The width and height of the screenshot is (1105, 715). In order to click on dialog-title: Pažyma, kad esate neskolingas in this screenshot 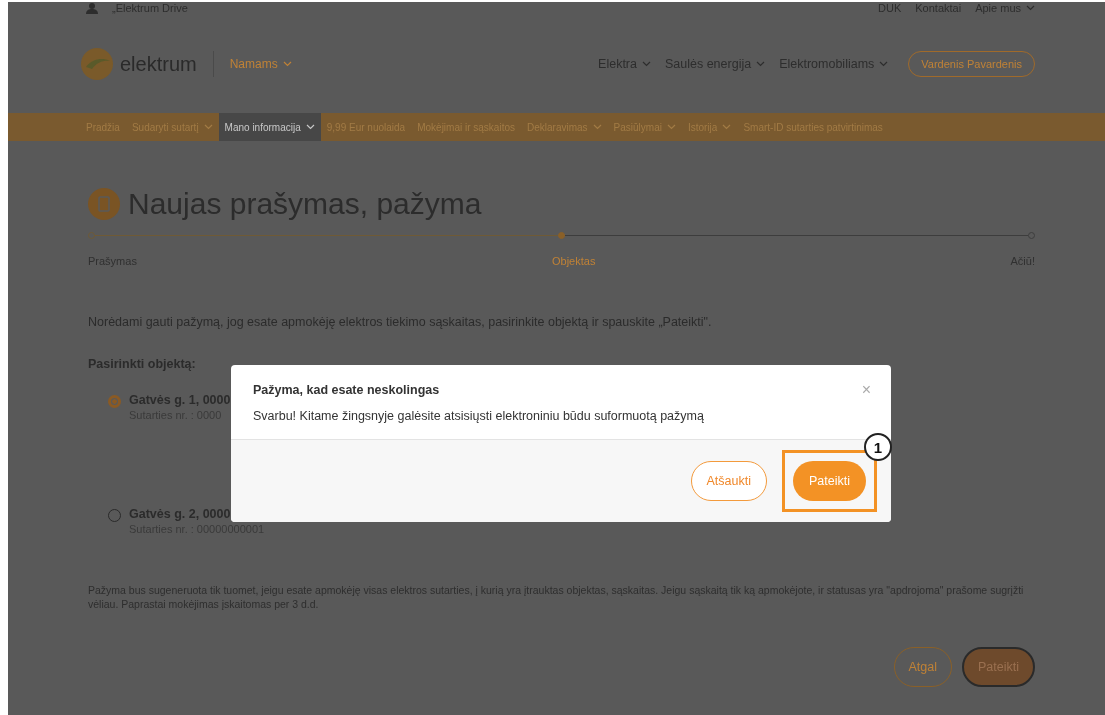, I will do `click(346, 390)`.